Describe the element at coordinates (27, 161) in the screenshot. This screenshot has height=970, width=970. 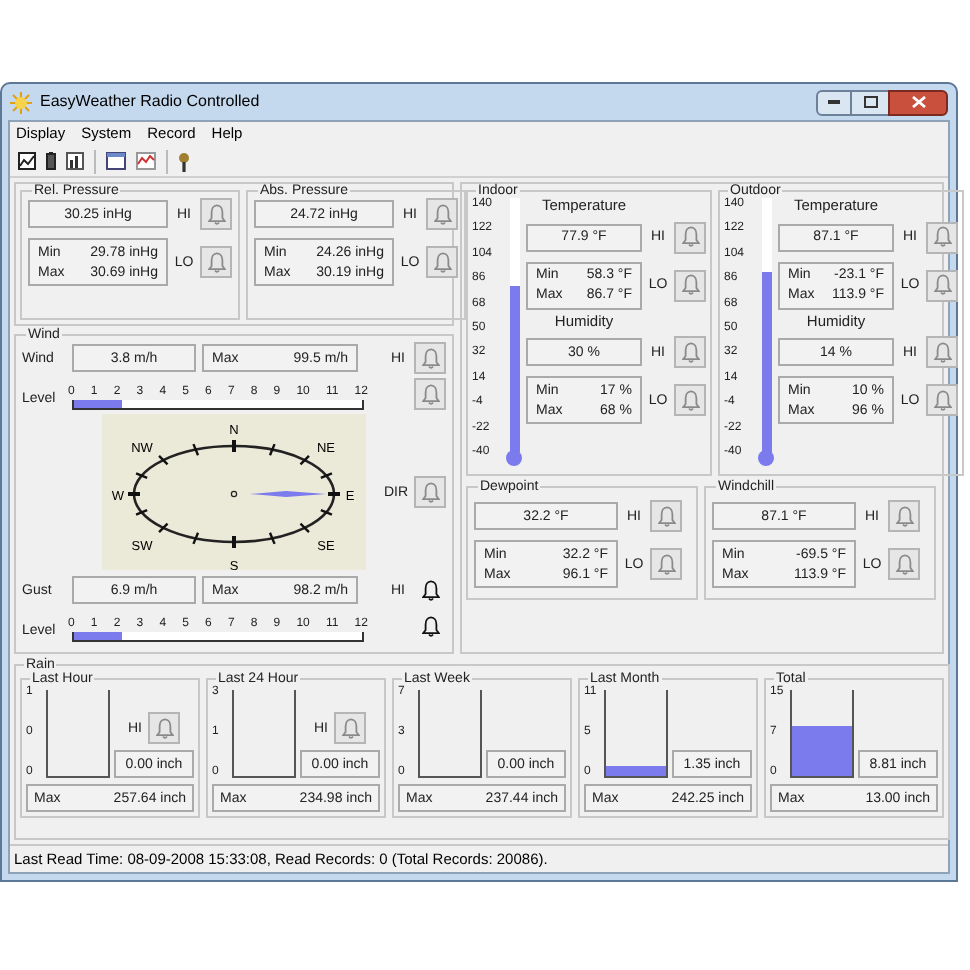
I see `chart-window-icon` at that location.